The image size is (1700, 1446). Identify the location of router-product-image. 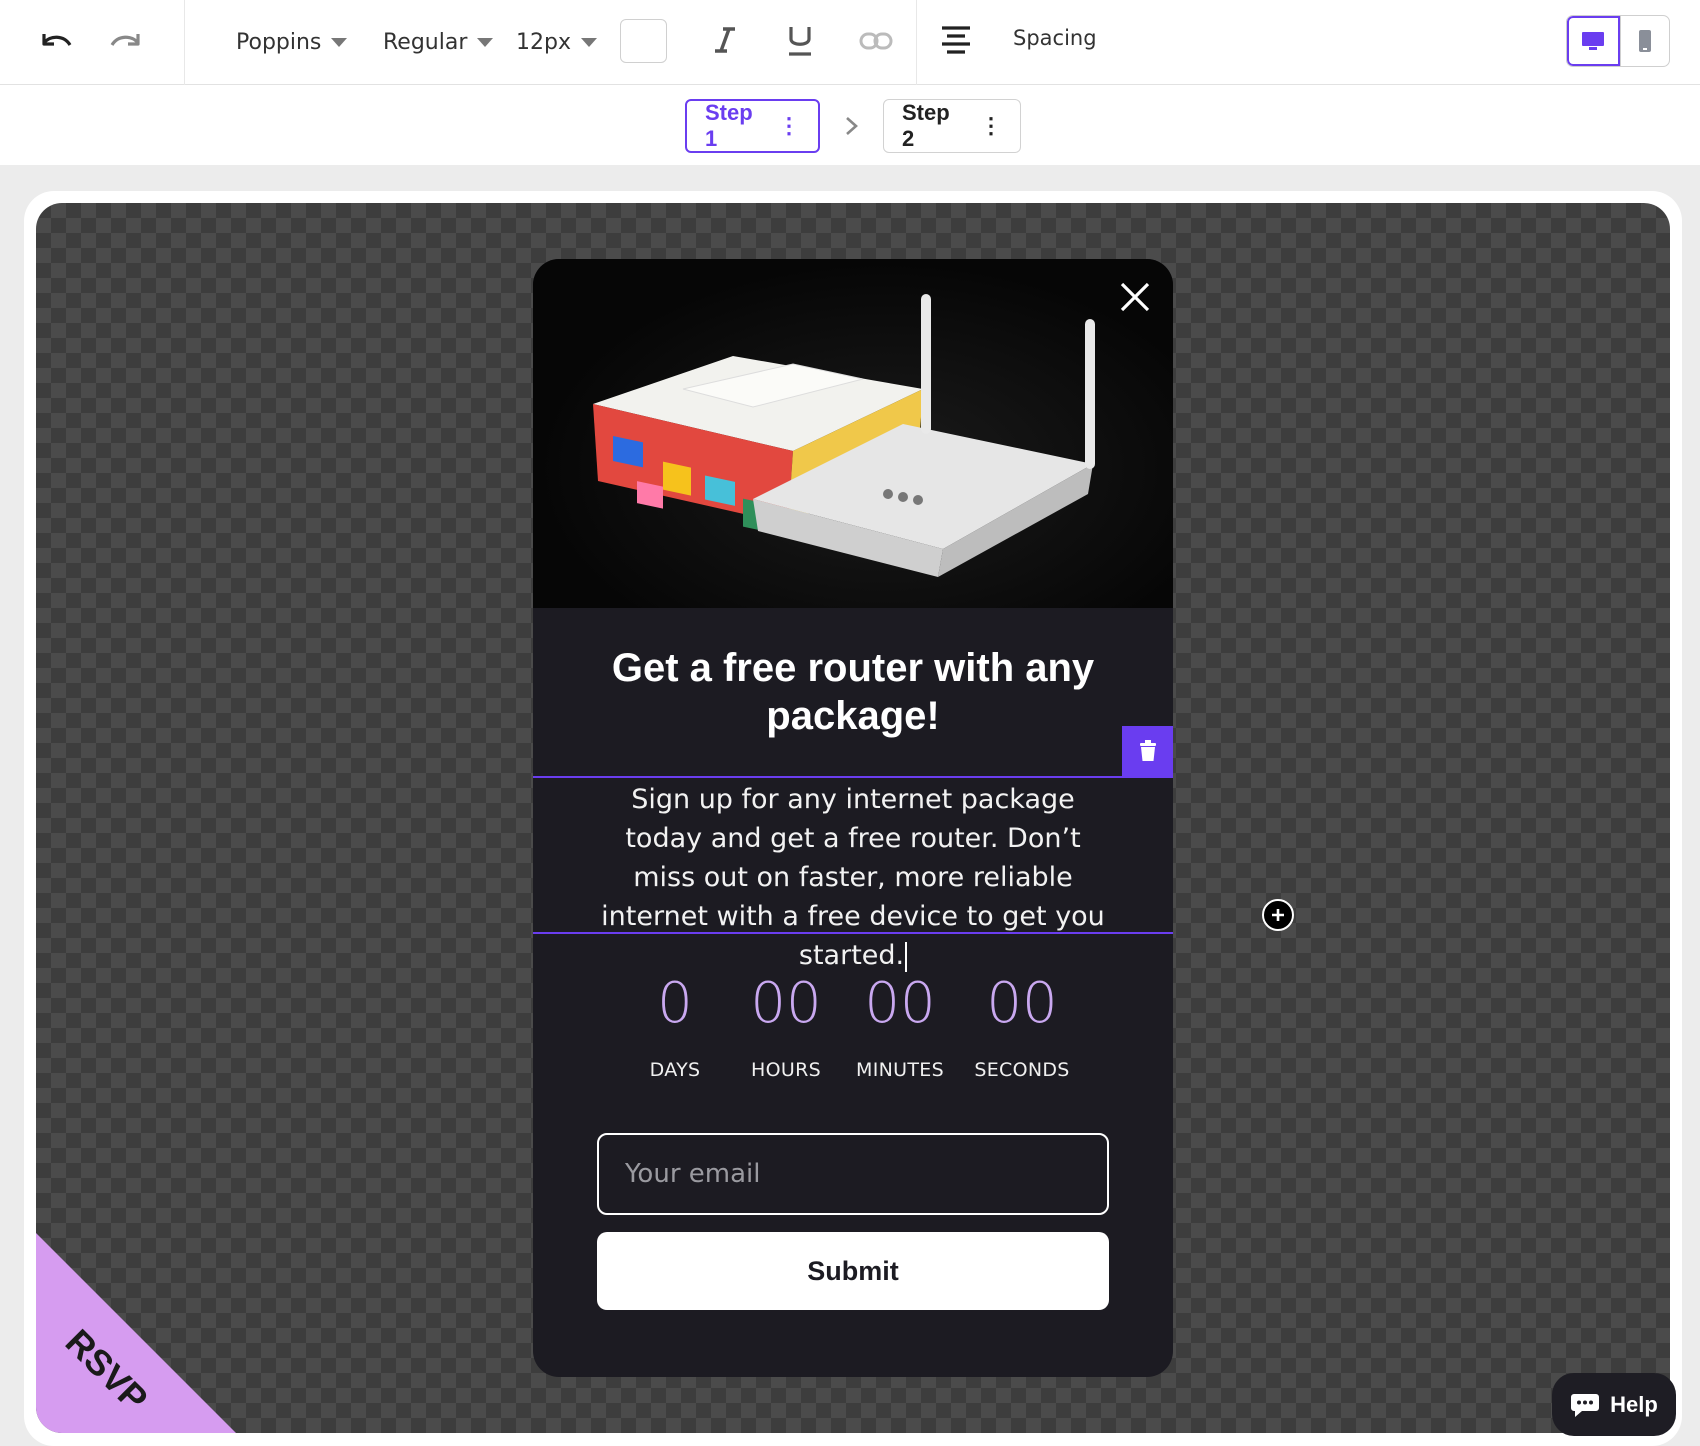
(844, 435).